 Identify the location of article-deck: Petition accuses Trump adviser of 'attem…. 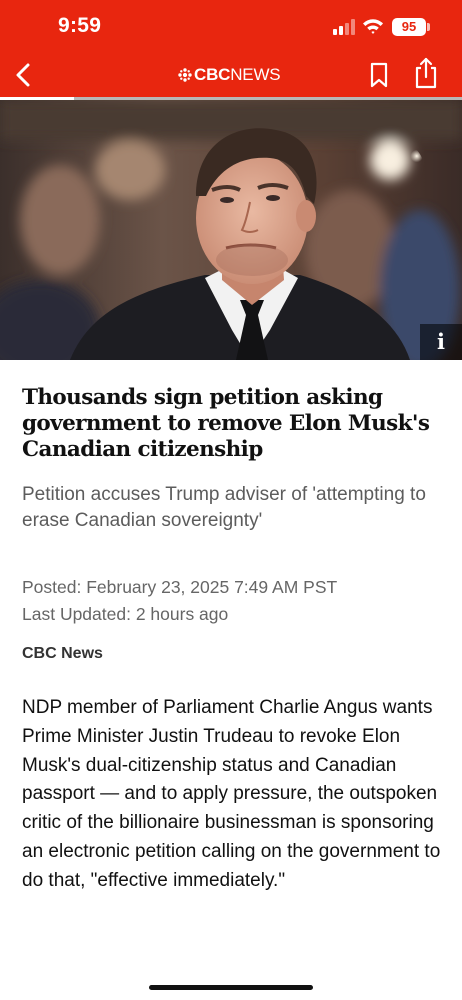
(224, 507).